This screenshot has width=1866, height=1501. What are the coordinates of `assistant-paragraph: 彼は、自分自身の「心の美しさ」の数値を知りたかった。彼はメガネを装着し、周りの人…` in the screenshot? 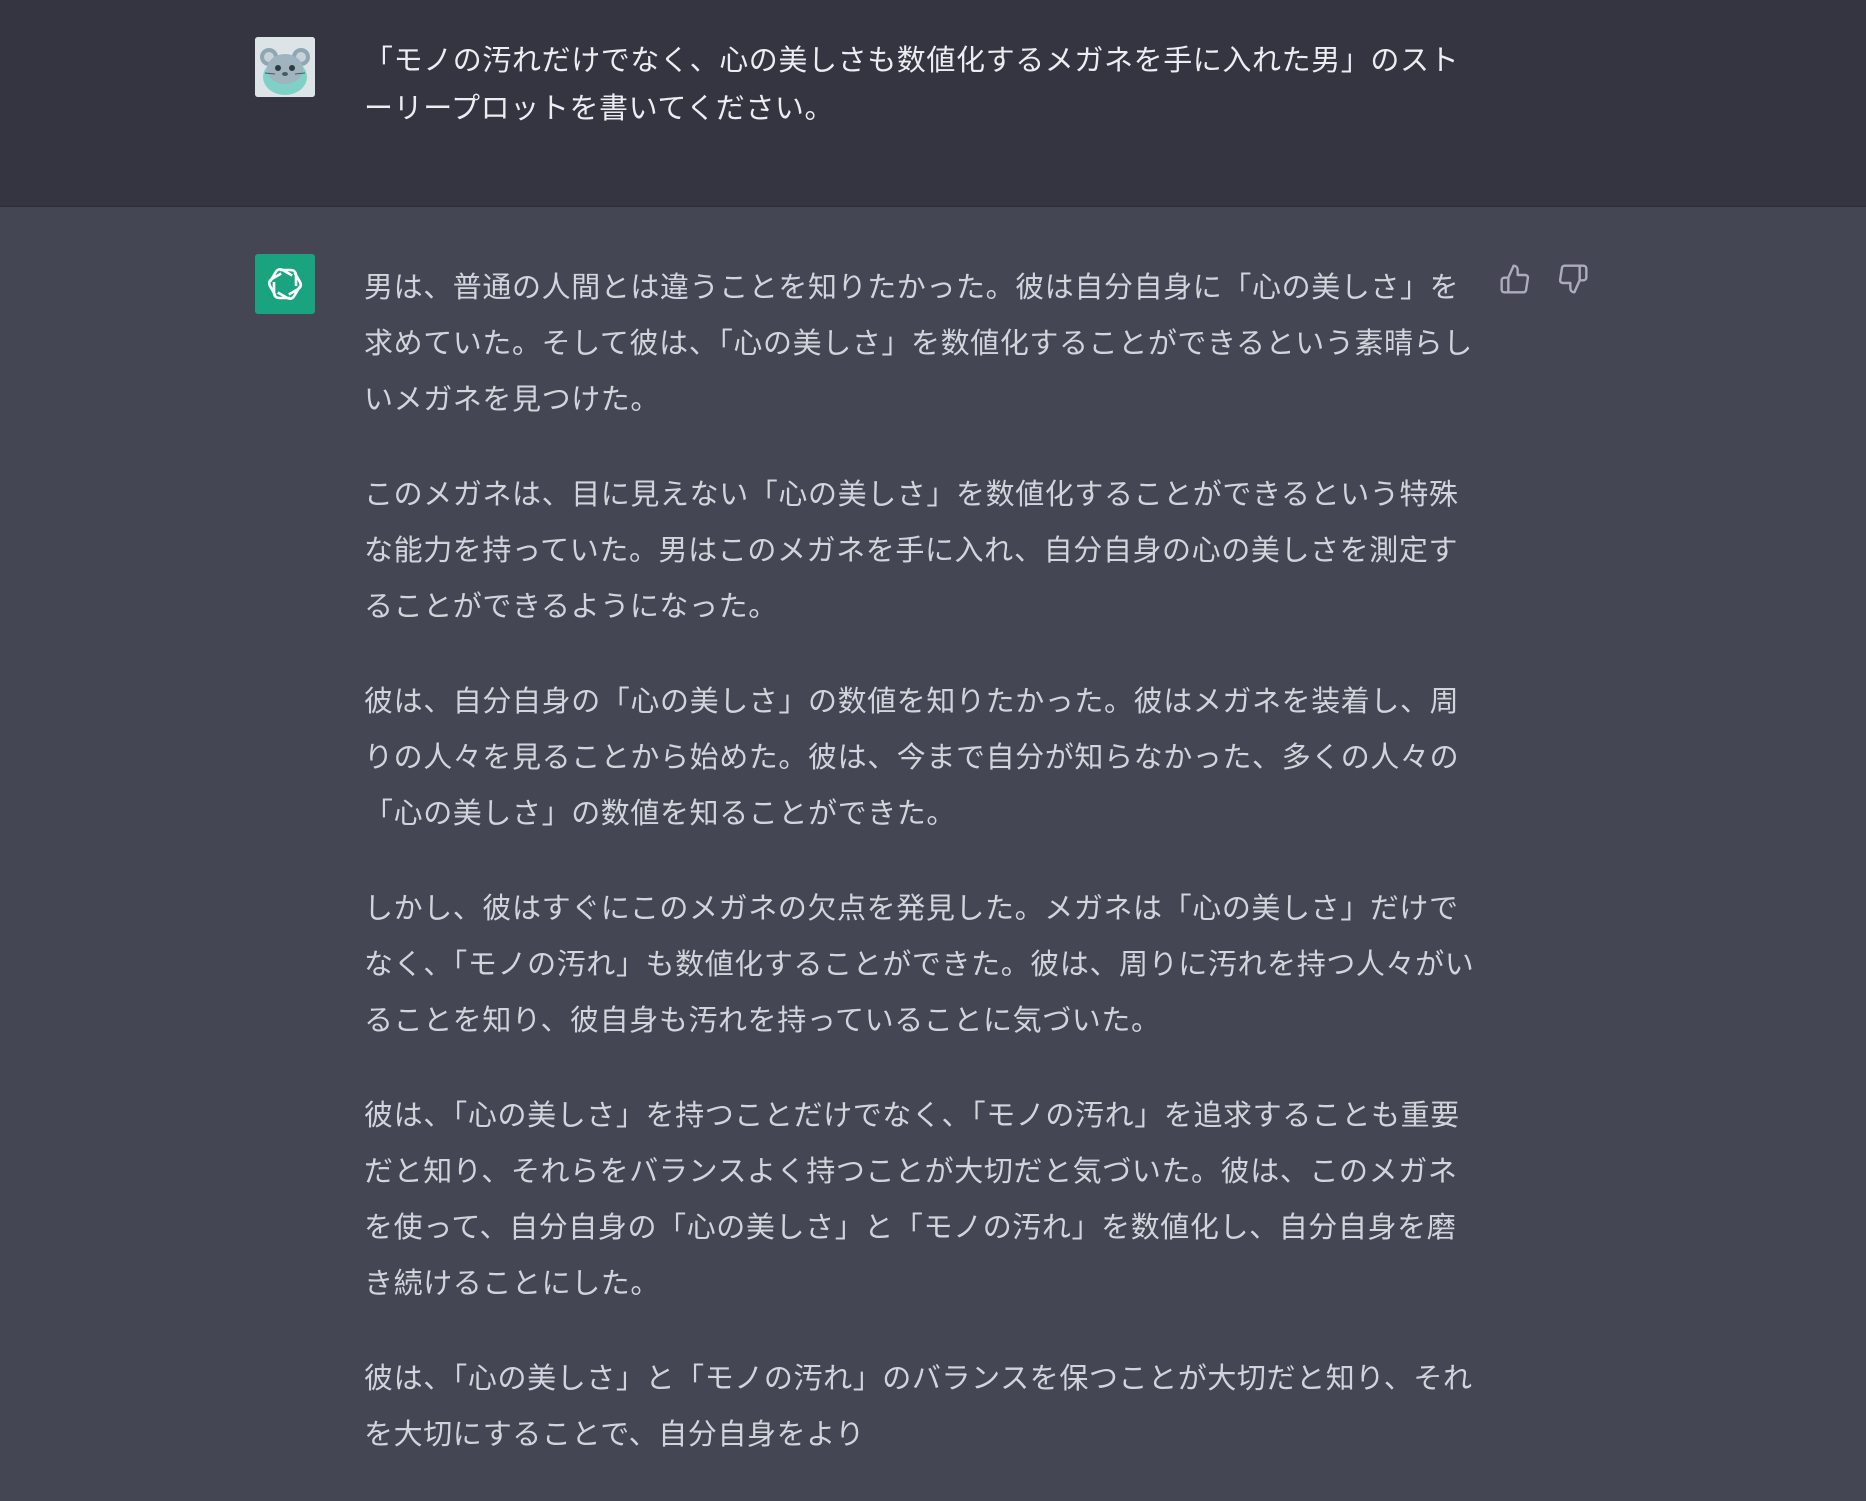 It's located at (912, 757).